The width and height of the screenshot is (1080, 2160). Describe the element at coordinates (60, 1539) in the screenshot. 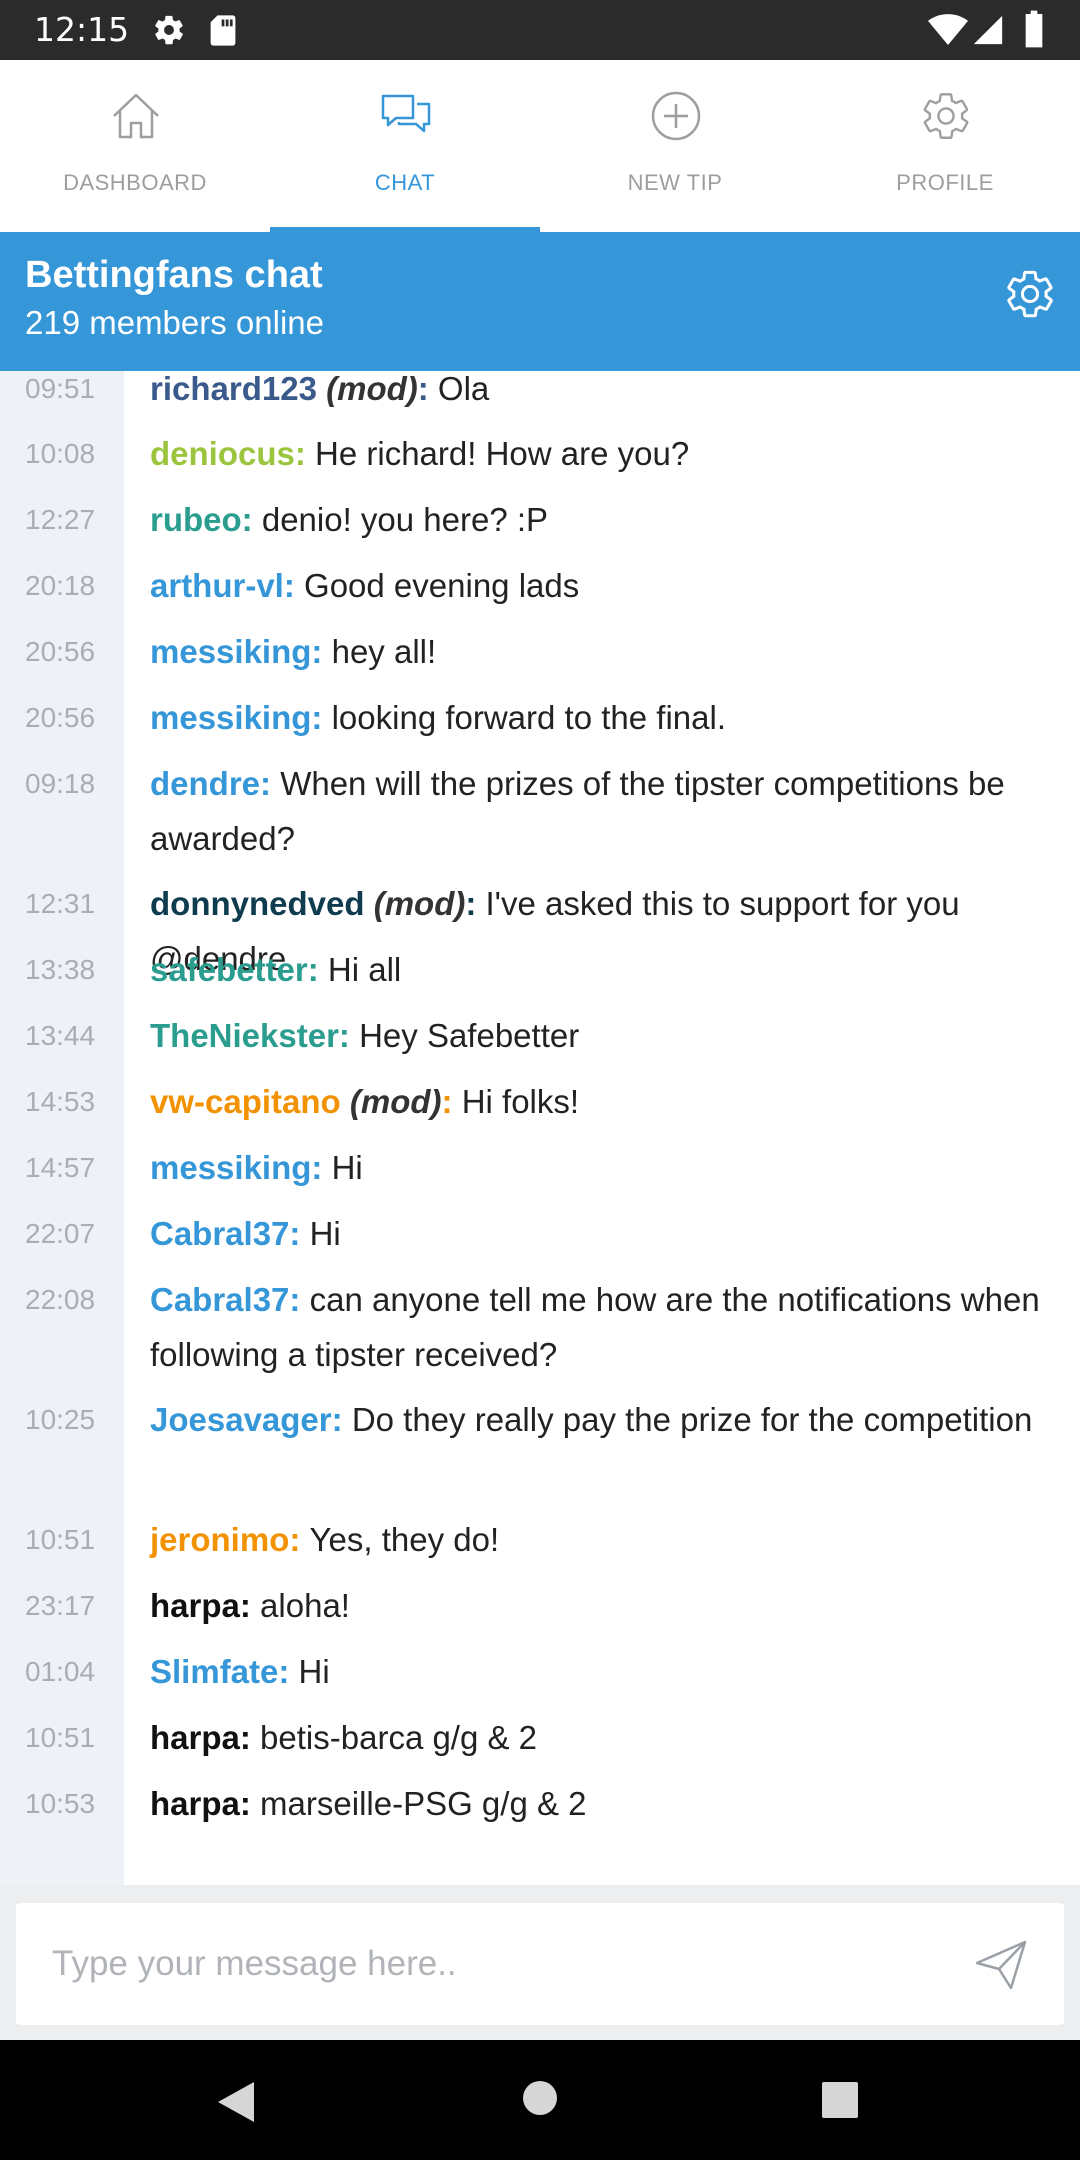

I see `message-time: 10:51` at that location.